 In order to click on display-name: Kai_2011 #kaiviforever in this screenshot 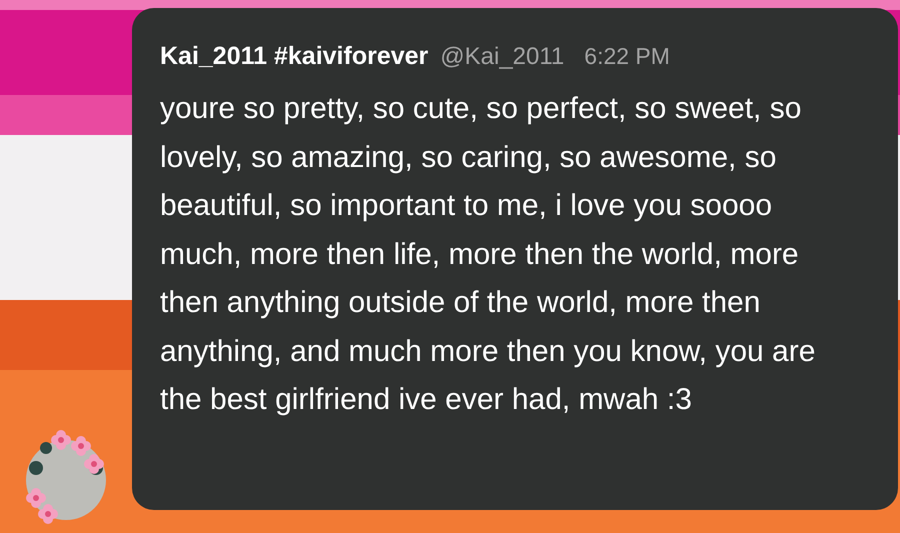, I will do `click(294, 56)`.